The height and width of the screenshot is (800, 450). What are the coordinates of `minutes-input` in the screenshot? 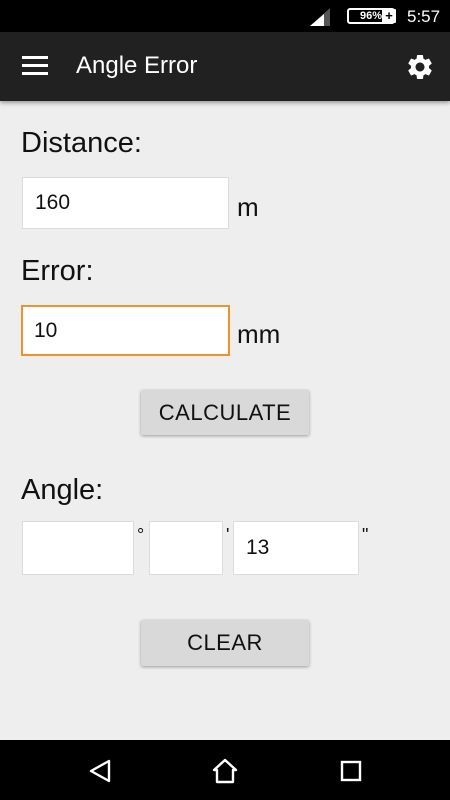 It's located at (186, 548).